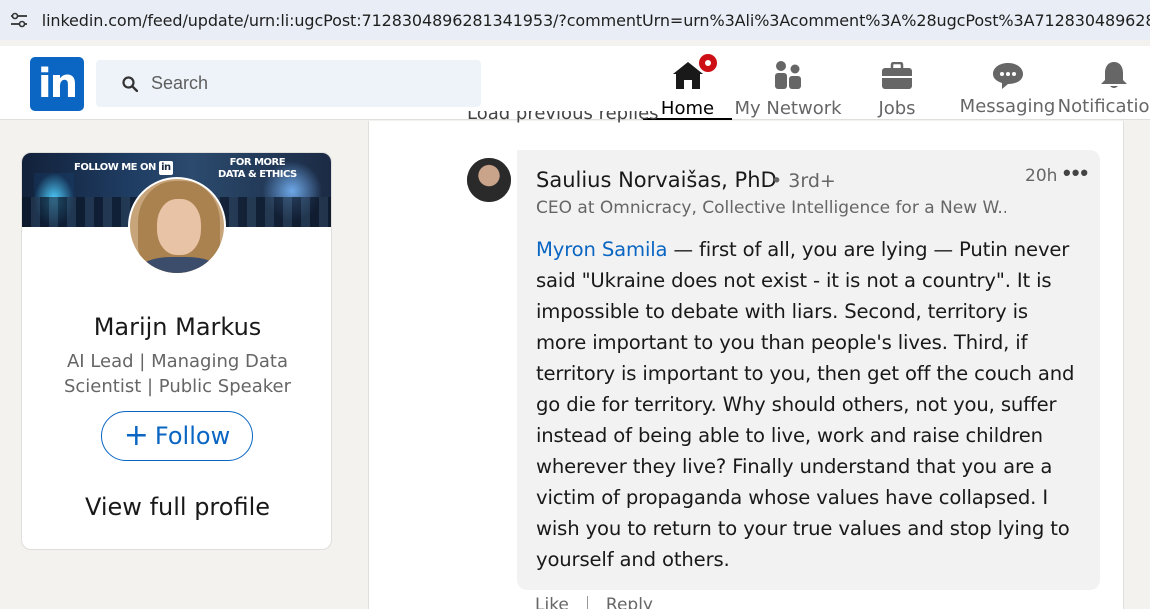 This screenshot has width=1150, height=609. What do you see at coordinates (897, 73) in the screenshot?
I see `briefcase-icon` at bounding box center [897, 73].